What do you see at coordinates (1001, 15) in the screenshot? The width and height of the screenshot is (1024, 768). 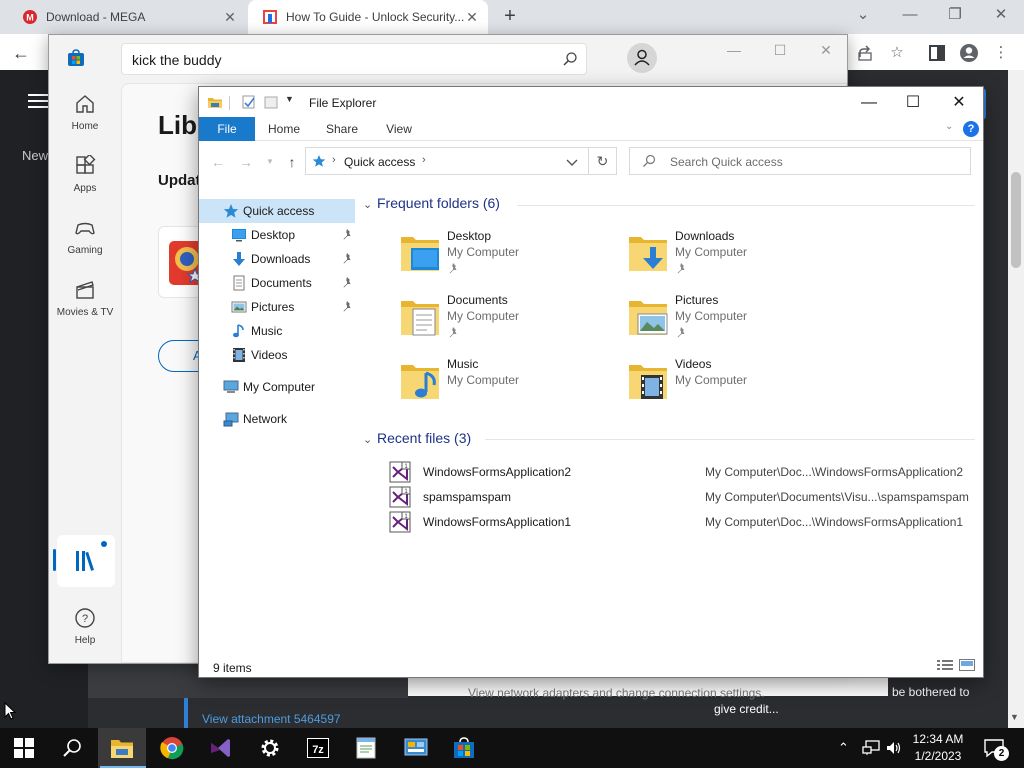 I see `browser-close-button: ✕` at bounding box center [1001, 15].